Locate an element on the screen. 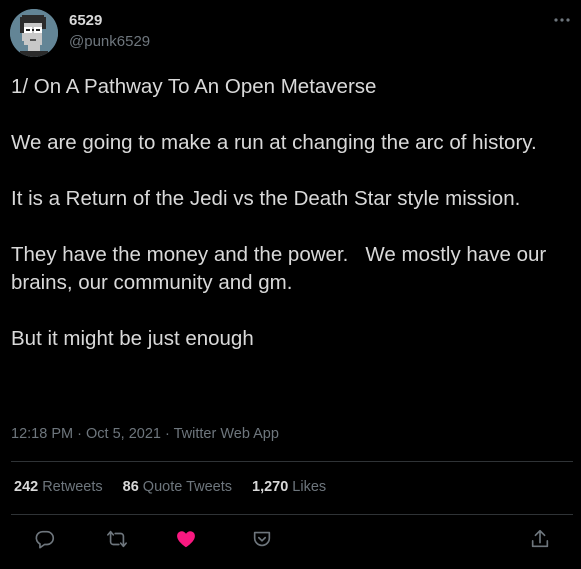  retweets-stat: 242 Retweets is located at coordinates (58, 487).